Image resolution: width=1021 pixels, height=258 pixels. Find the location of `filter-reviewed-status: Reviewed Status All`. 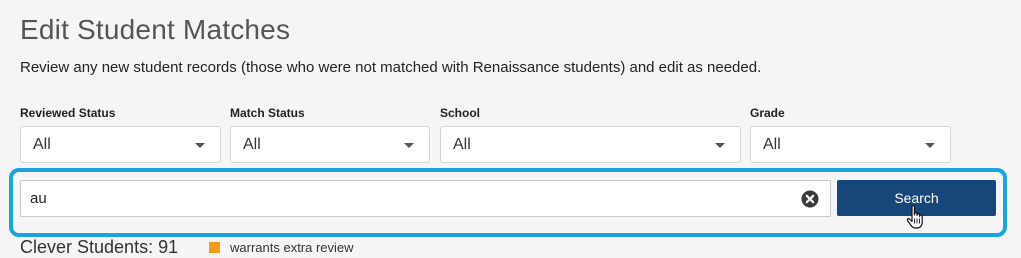

filter-reviewed-status: Reviewed Status All is located at coordinates (120, 134).